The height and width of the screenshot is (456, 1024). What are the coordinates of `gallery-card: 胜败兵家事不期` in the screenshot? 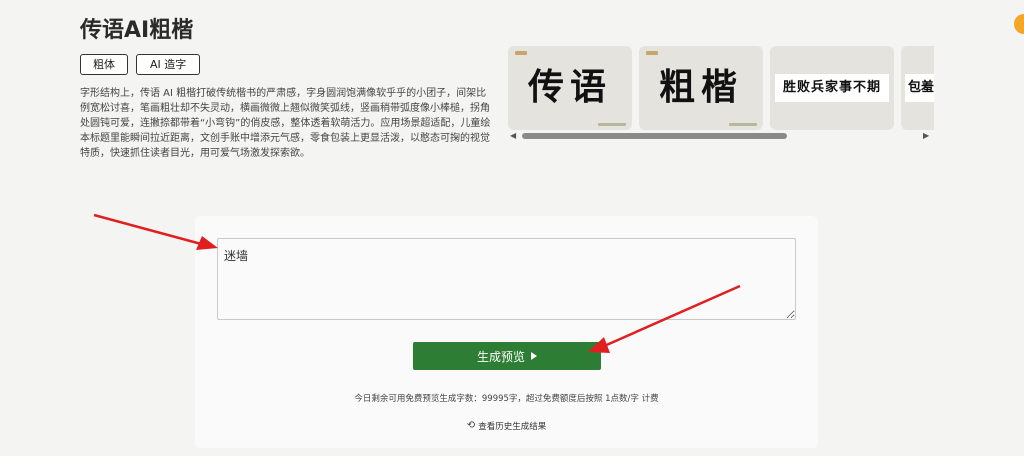 It's located at (832, 88).